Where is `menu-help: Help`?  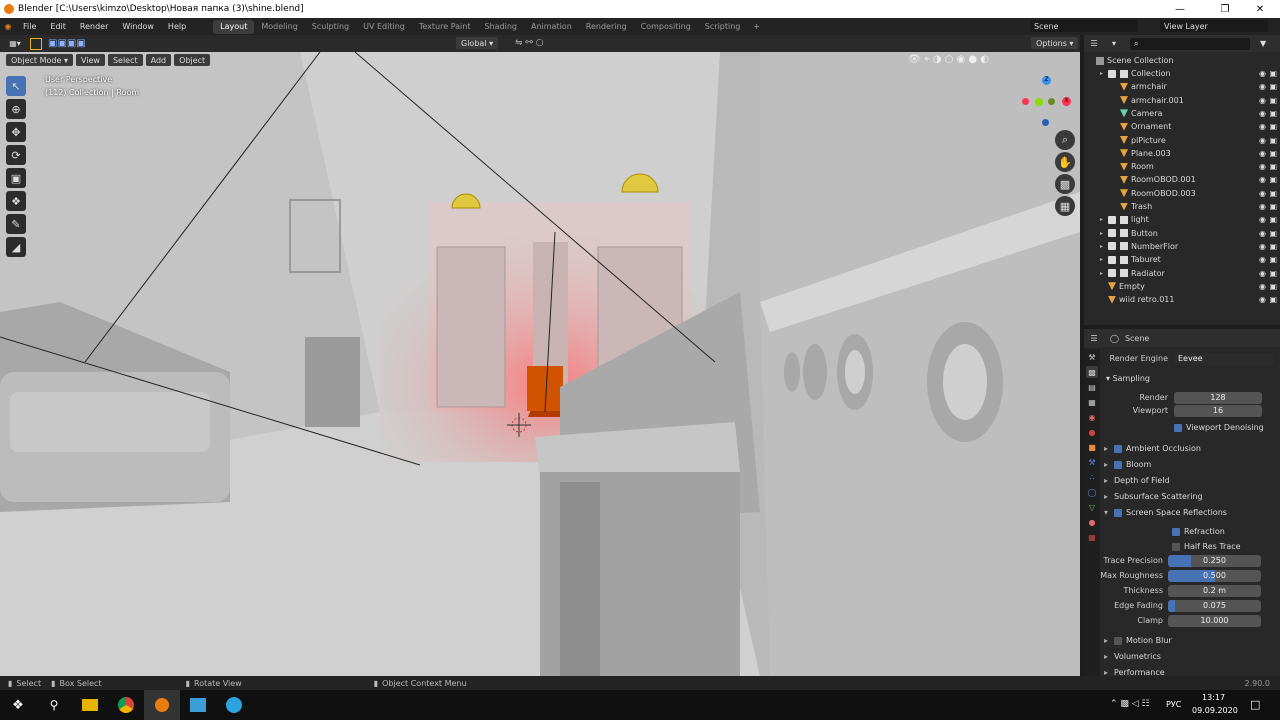 menu-help: Help is located at coordinates (177, 26).